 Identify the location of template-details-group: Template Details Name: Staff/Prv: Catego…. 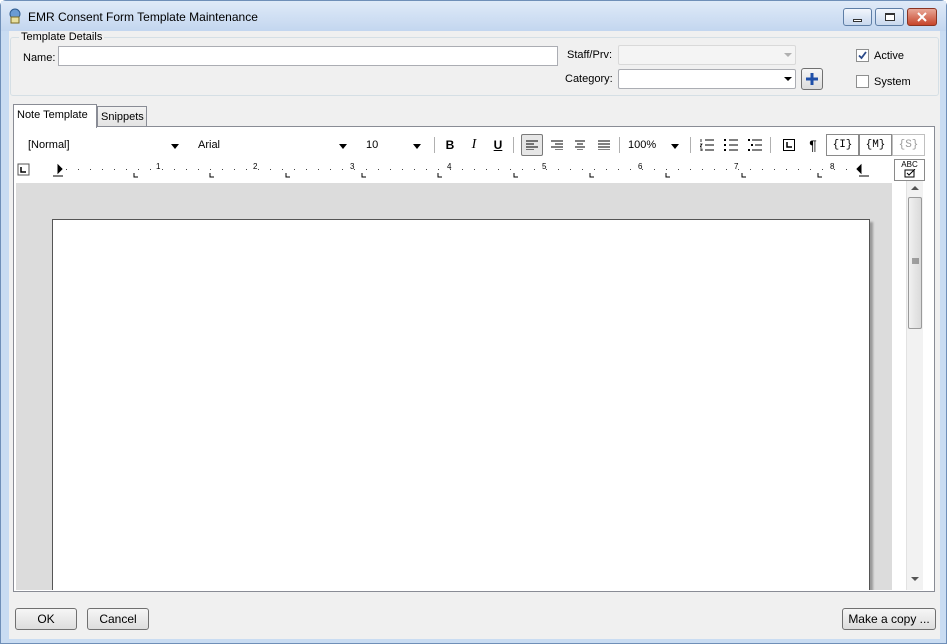
(474, 63).